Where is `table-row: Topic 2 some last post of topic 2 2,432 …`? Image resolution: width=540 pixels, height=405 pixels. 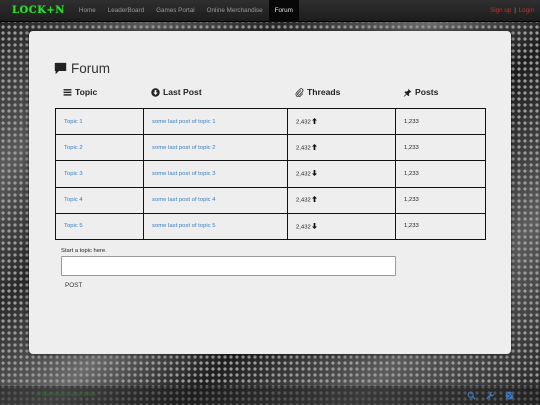 table-row: Topic 2 some last post of topic 2 2,432 … is located at coordinates (270, 148).